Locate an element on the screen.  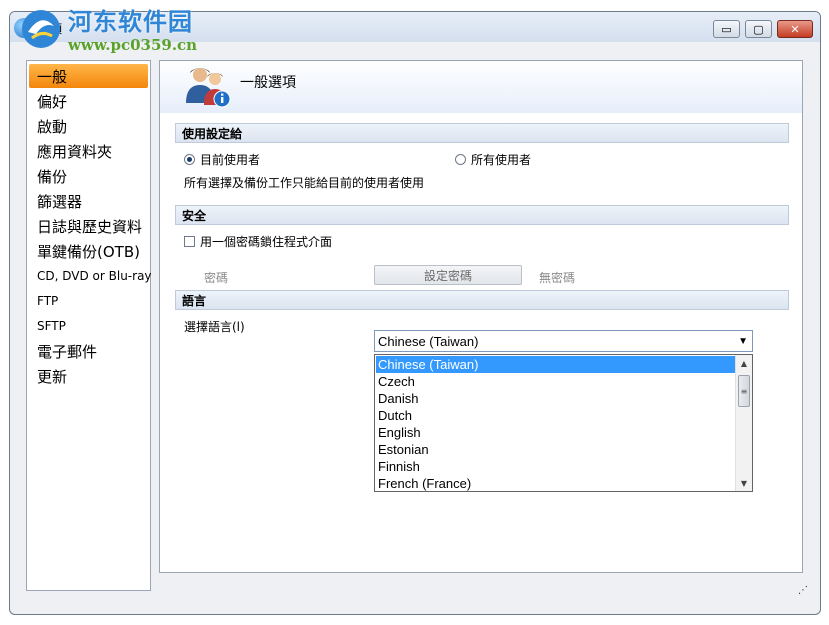
radio-all-users: 所有使用者 is located at coordinates (493, 159).